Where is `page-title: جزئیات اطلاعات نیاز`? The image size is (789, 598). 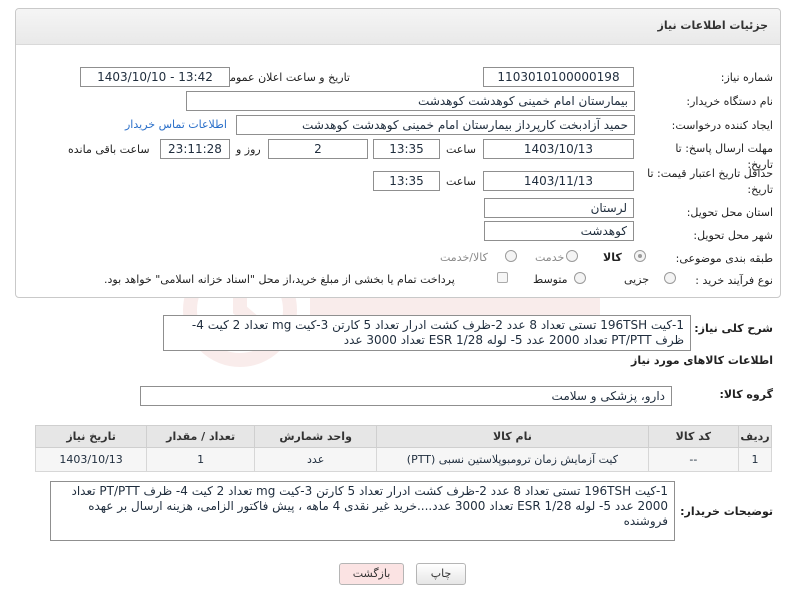 page-title: جزئیات اطلاعات نیاز is located at coordinates (398, 27).